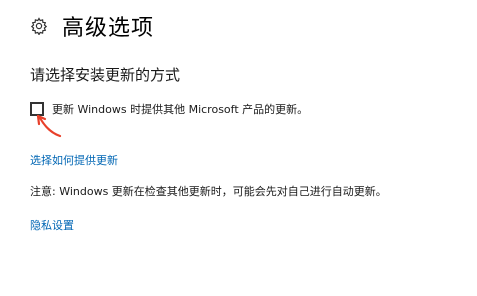 Image resolution: width=477 pixels, height=296 pixels. I want to click on privacy-settings-link: 隐私设置, so click(52, 225).